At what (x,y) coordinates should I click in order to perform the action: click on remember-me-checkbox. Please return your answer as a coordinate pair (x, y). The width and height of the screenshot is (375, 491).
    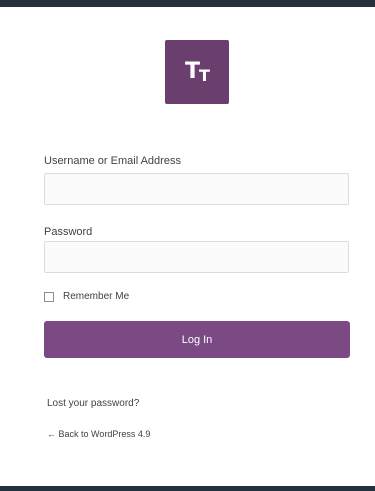
    Looking at the image, I should click on (49, 297).